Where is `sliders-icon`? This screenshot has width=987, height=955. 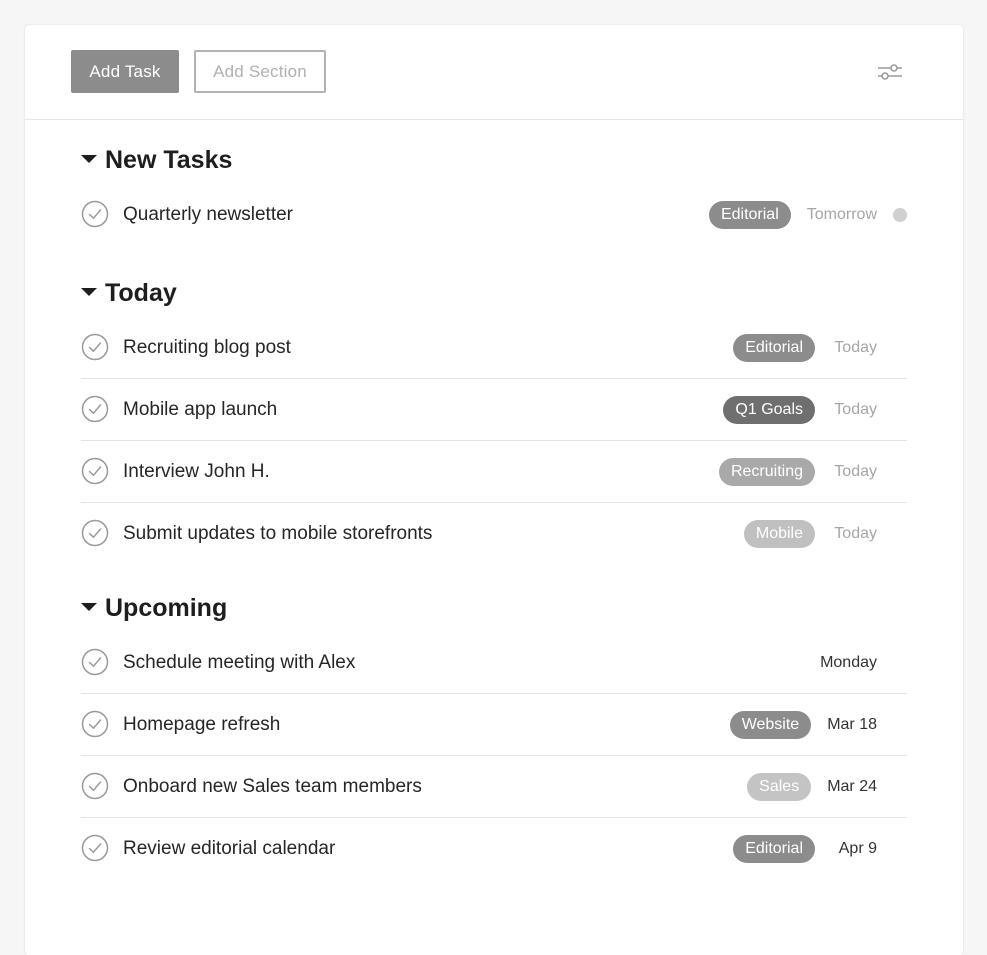 sliders-icon is located at coordinates (890, 72).